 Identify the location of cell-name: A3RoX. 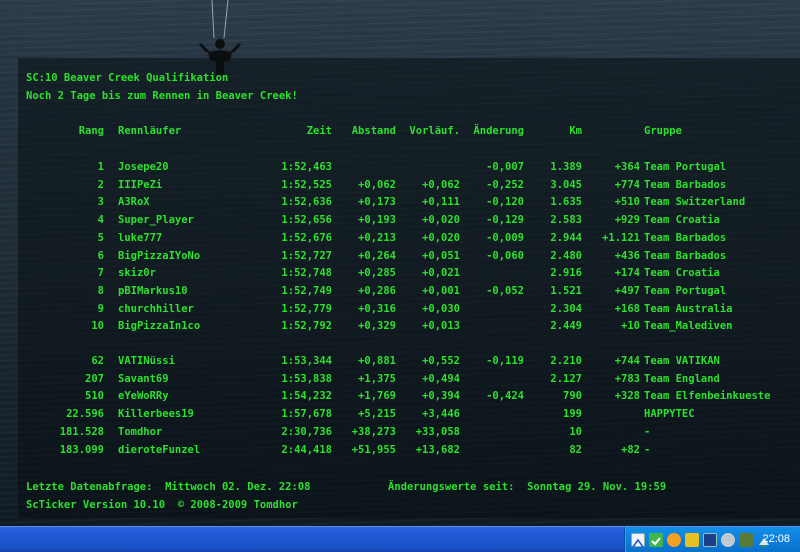
(134, 202).